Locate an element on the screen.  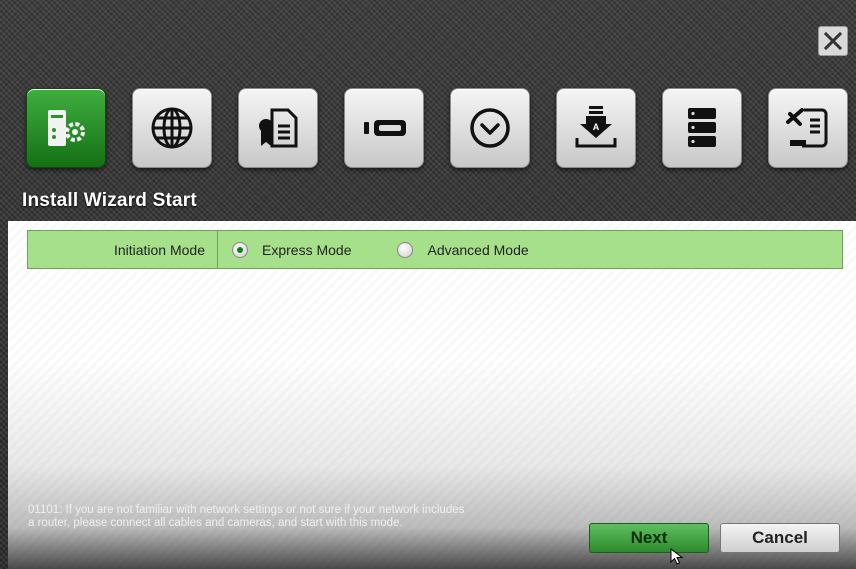
express-mode-option: Express Mode is located at coordinates (292, 249).